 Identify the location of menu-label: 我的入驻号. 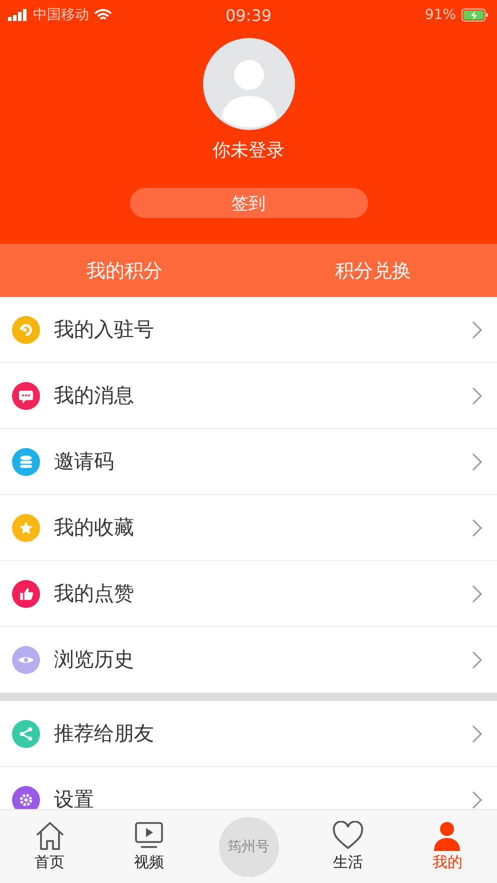
(104, 329).